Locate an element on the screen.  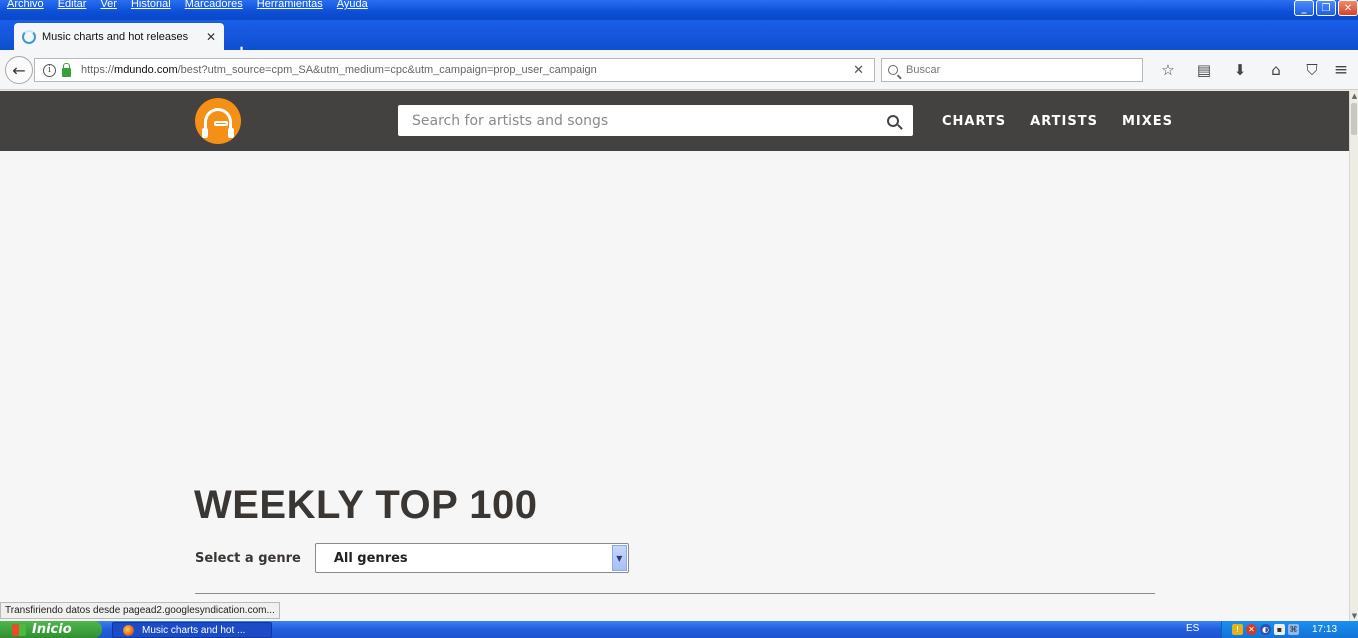
back-button: ← is located at coordinates (19, 70).